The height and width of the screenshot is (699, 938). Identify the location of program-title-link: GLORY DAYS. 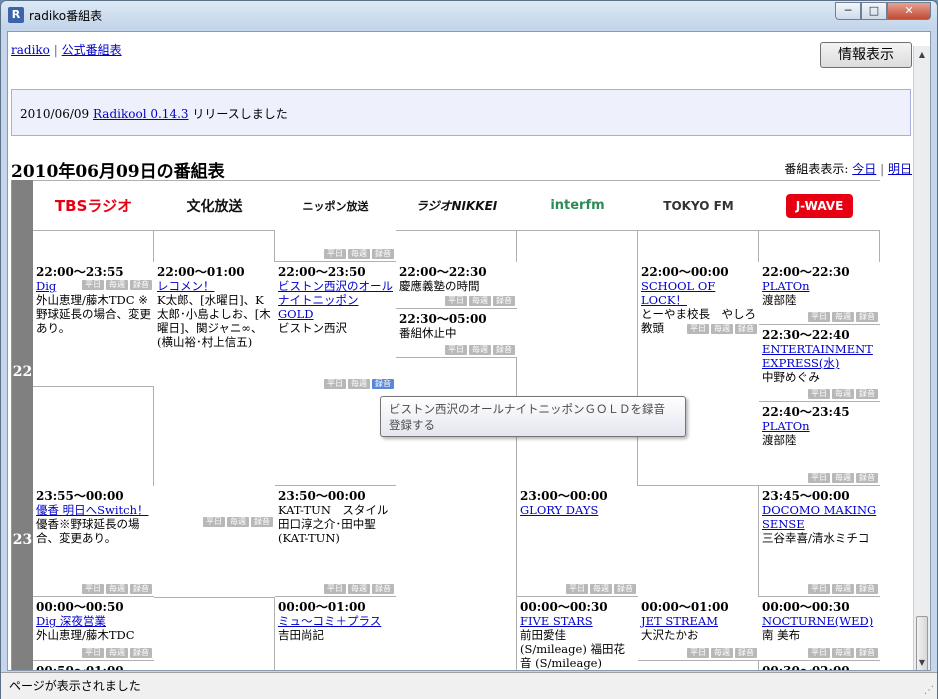
(577, 510).